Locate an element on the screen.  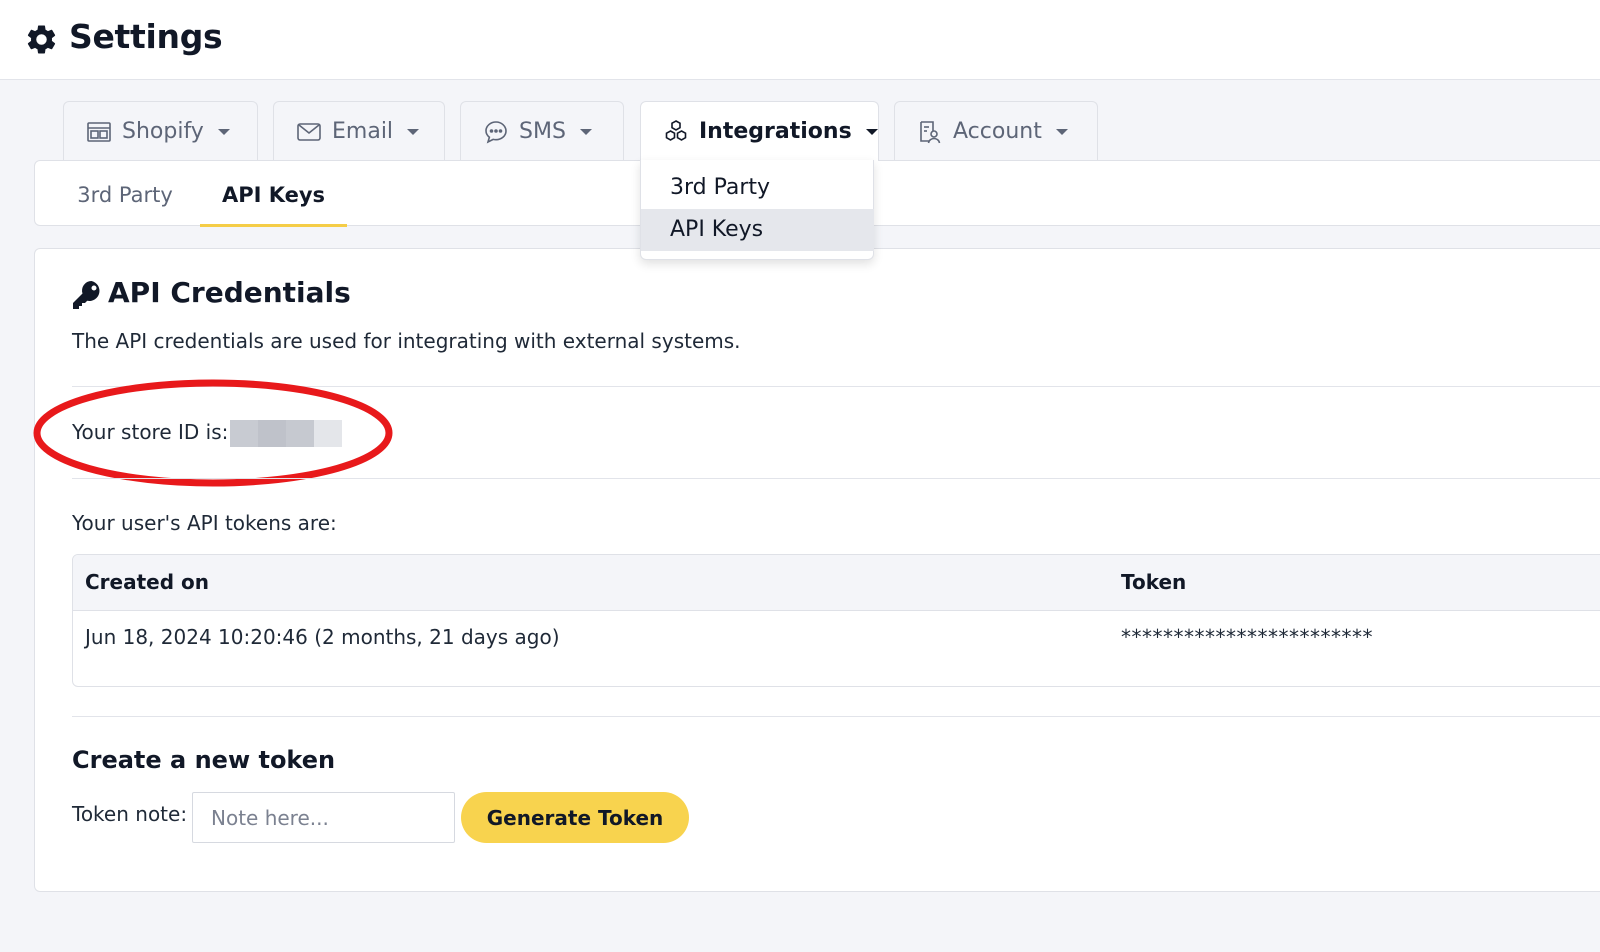
tab-shopify: Shopify is located at coordinates (160, 131).